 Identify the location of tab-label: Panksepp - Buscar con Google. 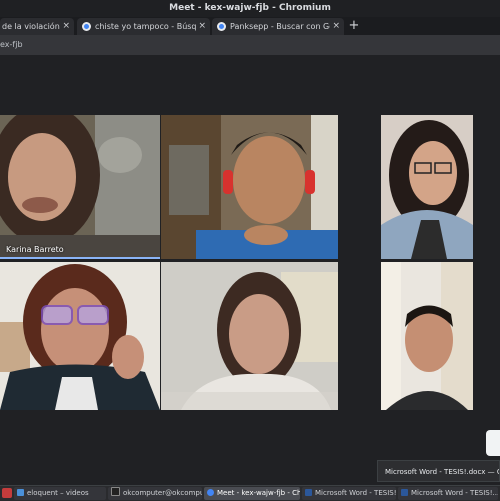
(280, 26).